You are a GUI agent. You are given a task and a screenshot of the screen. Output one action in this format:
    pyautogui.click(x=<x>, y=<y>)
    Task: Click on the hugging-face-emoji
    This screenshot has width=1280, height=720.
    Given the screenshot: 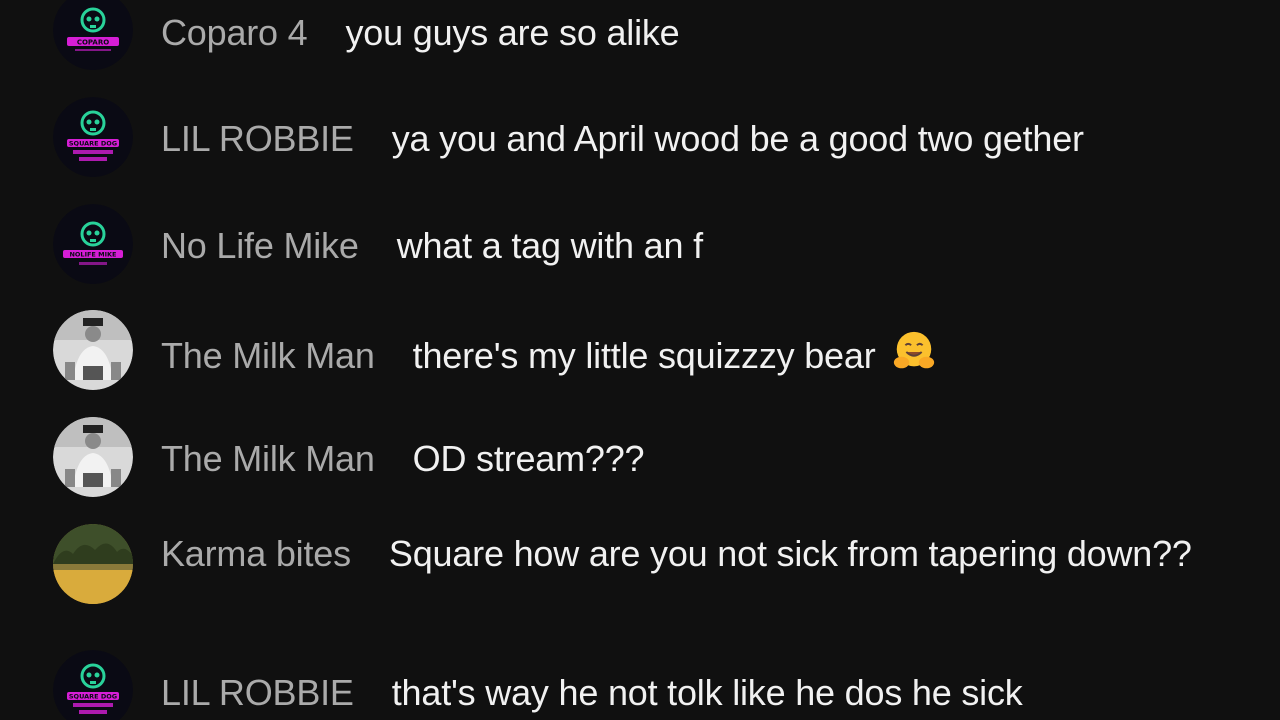 What is the action you would take?
    pyautogui.click(x=914, y=350)
    